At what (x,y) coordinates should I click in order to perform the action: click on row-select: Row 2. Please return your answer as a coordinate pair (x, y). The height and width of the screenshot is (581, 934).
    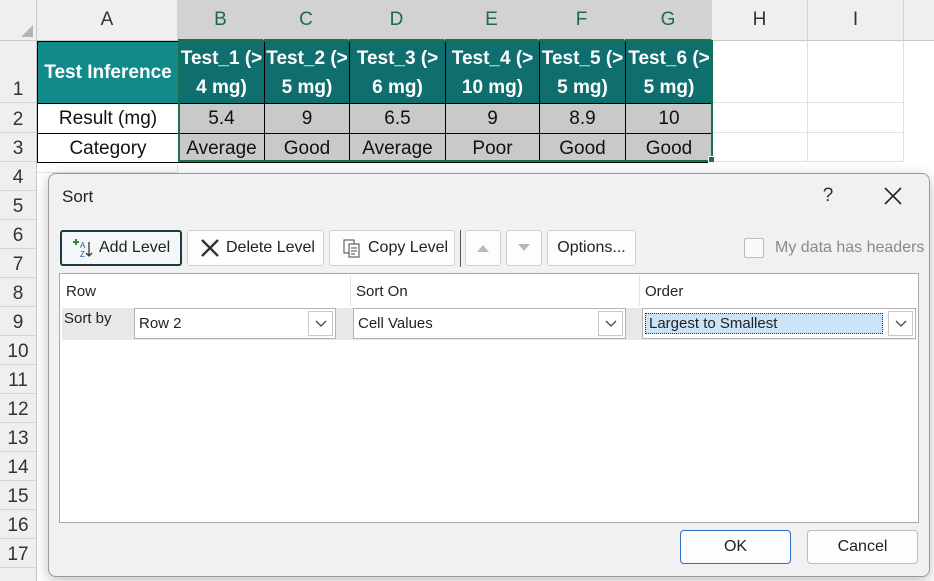
    Looking at the image, I should click on (235, 323).